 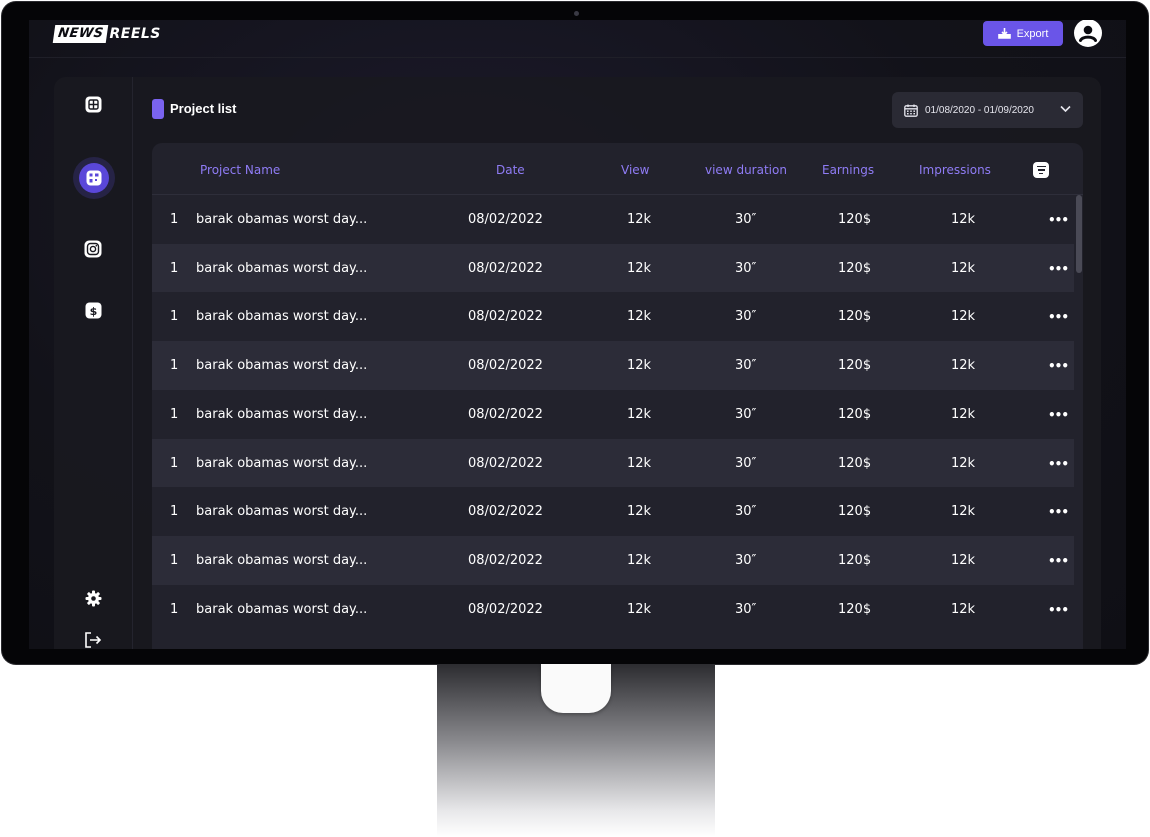 What do you see at coordinates (93, 363) in the screenshot?
I see `sidebar: $` at bounding box center [93, 363].